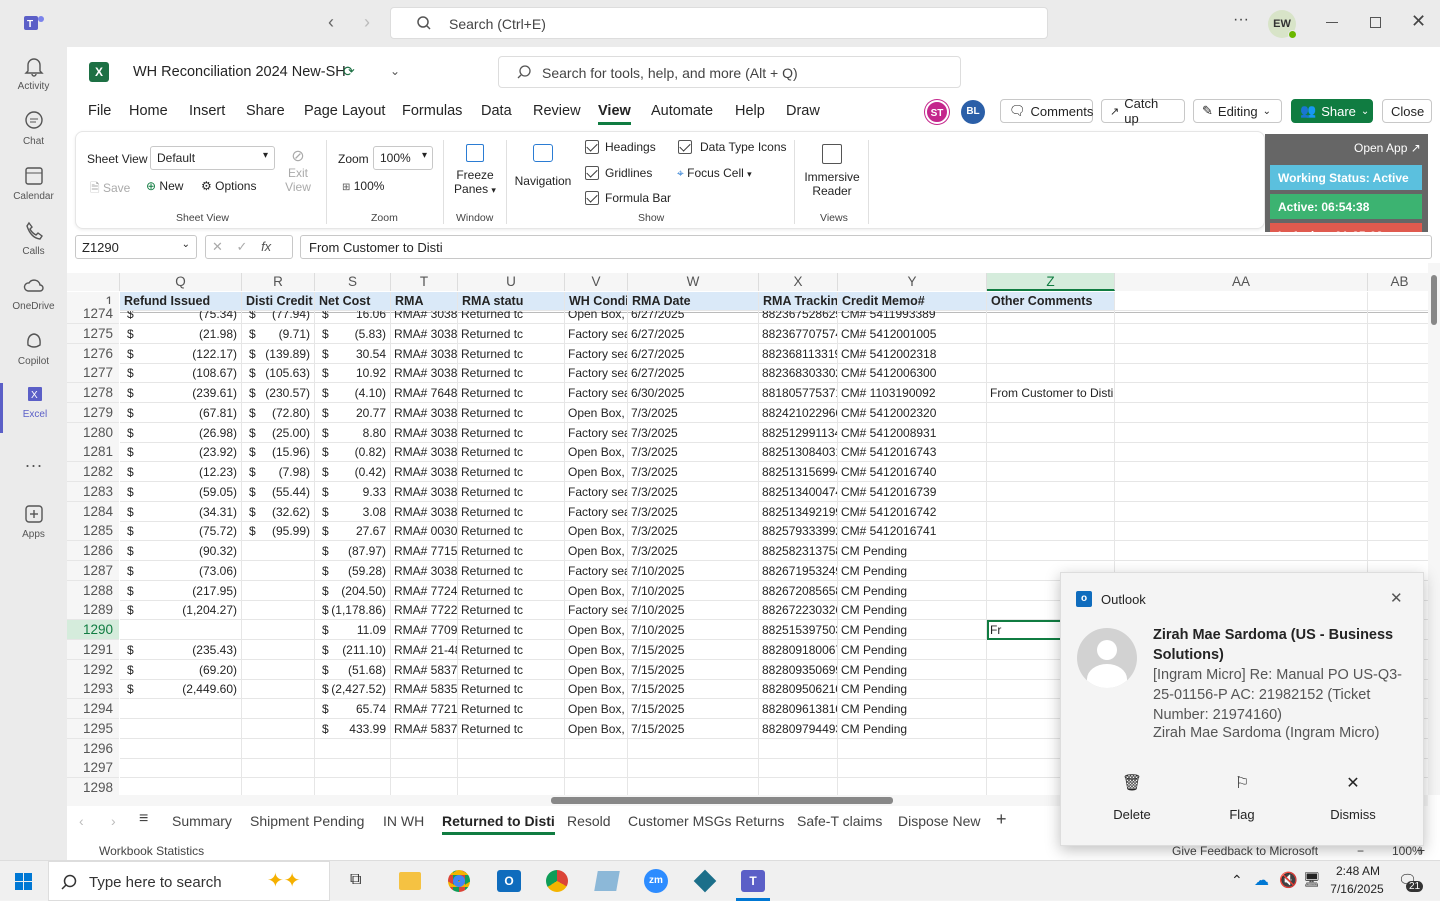  What do you see at coordinates (113, 821) in the screenshot?
I see `tabs-next-icon: ›` at bounding box center [113, 821].